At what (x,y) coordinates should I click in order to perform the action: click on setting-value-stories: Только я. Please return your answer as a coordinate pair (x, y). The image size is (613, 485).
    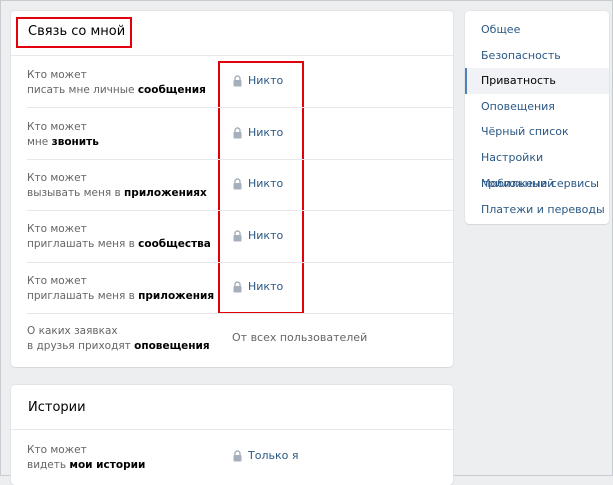
    Looking at the image, I should click on (265, 455).